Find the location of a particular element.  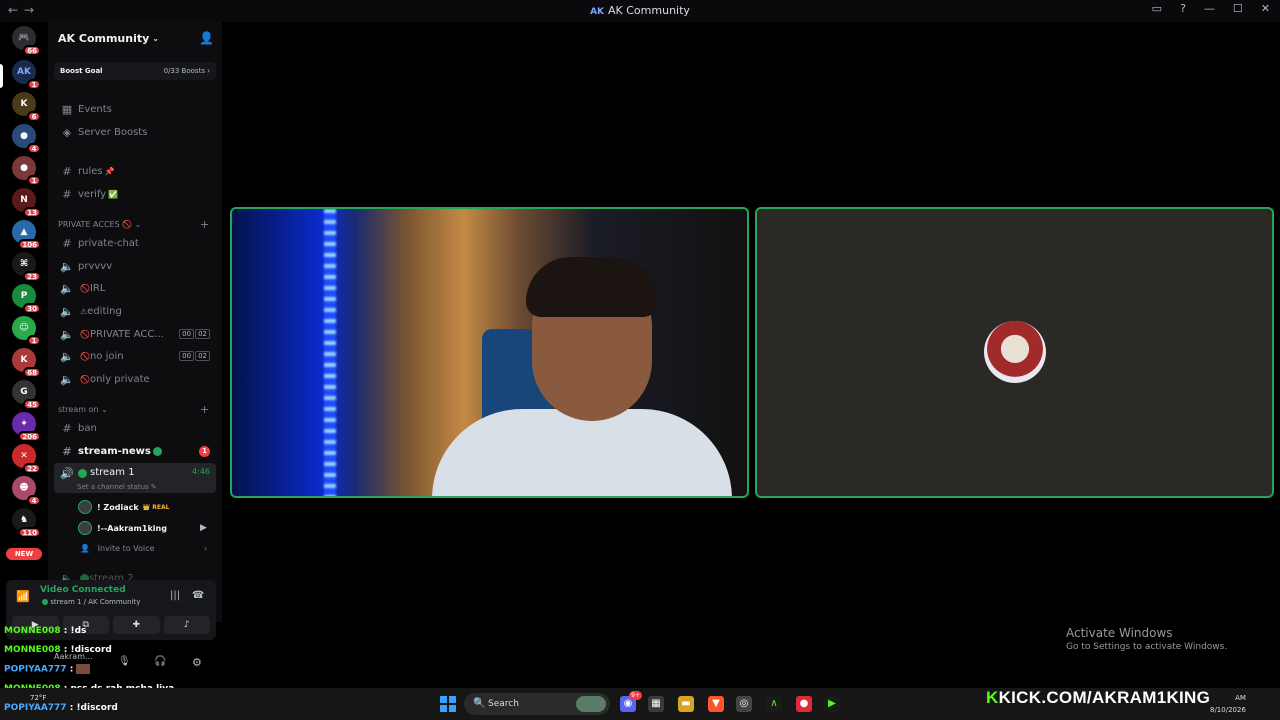

server-icon: ♞ 110 is located at coordinates (26, 523).